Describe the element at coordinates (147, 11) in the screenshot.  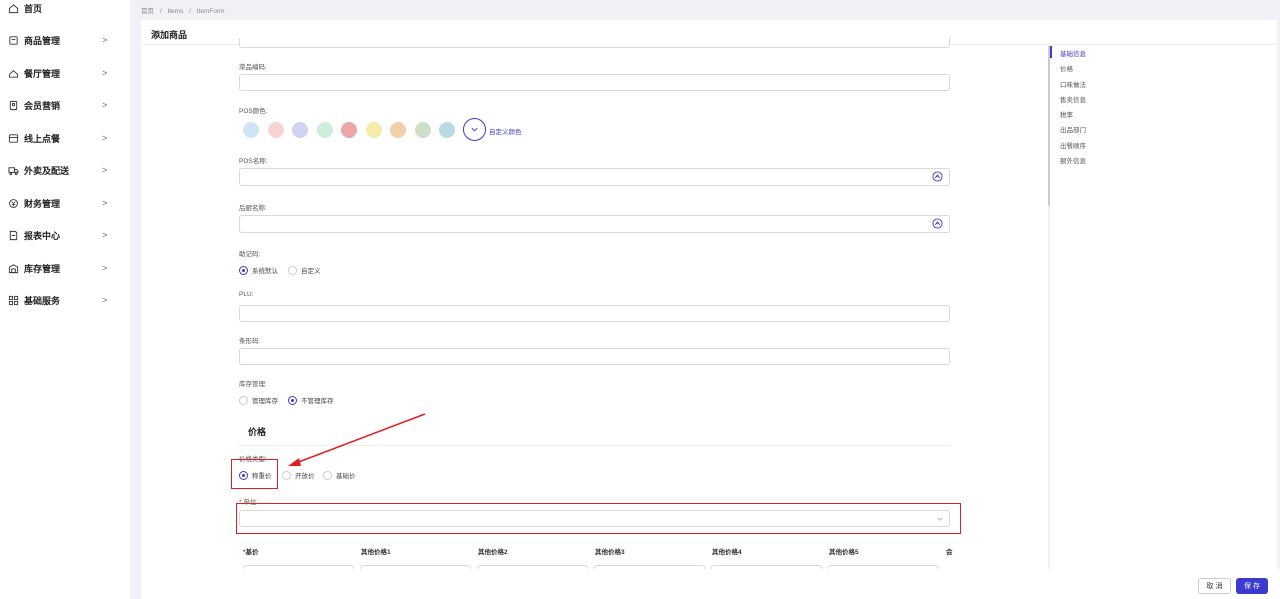
I see `breadcrumb-home-link: 首页` at that location.